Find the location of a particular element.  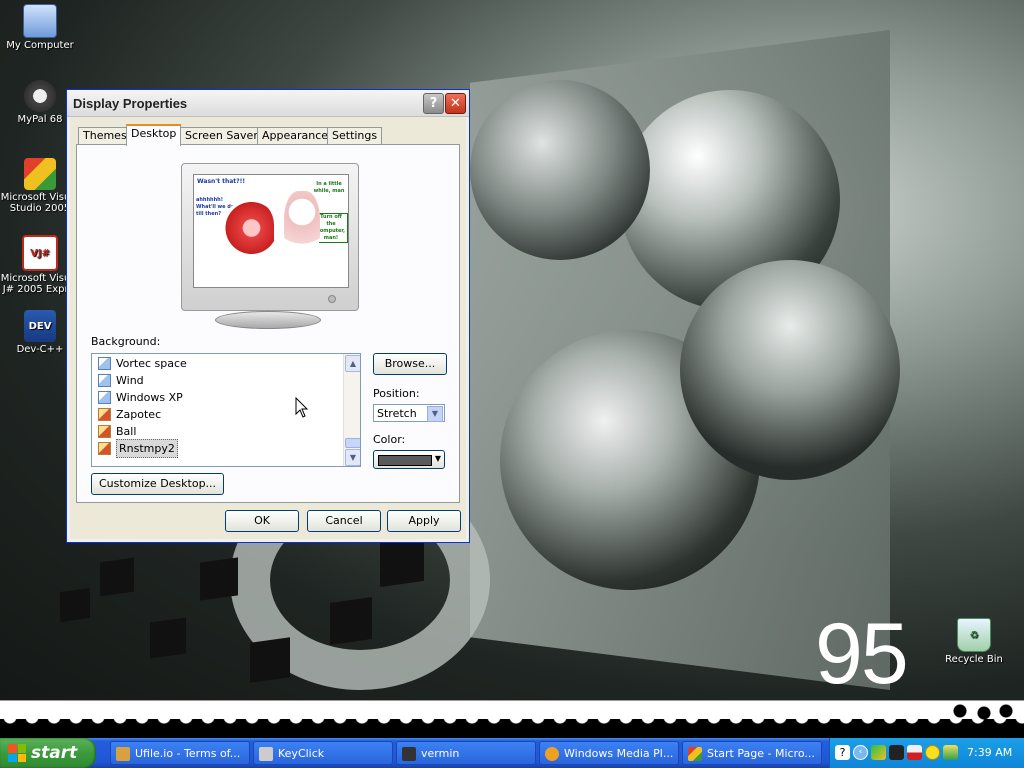

desktop-bottom-strip is located at coordinates (512, 719).